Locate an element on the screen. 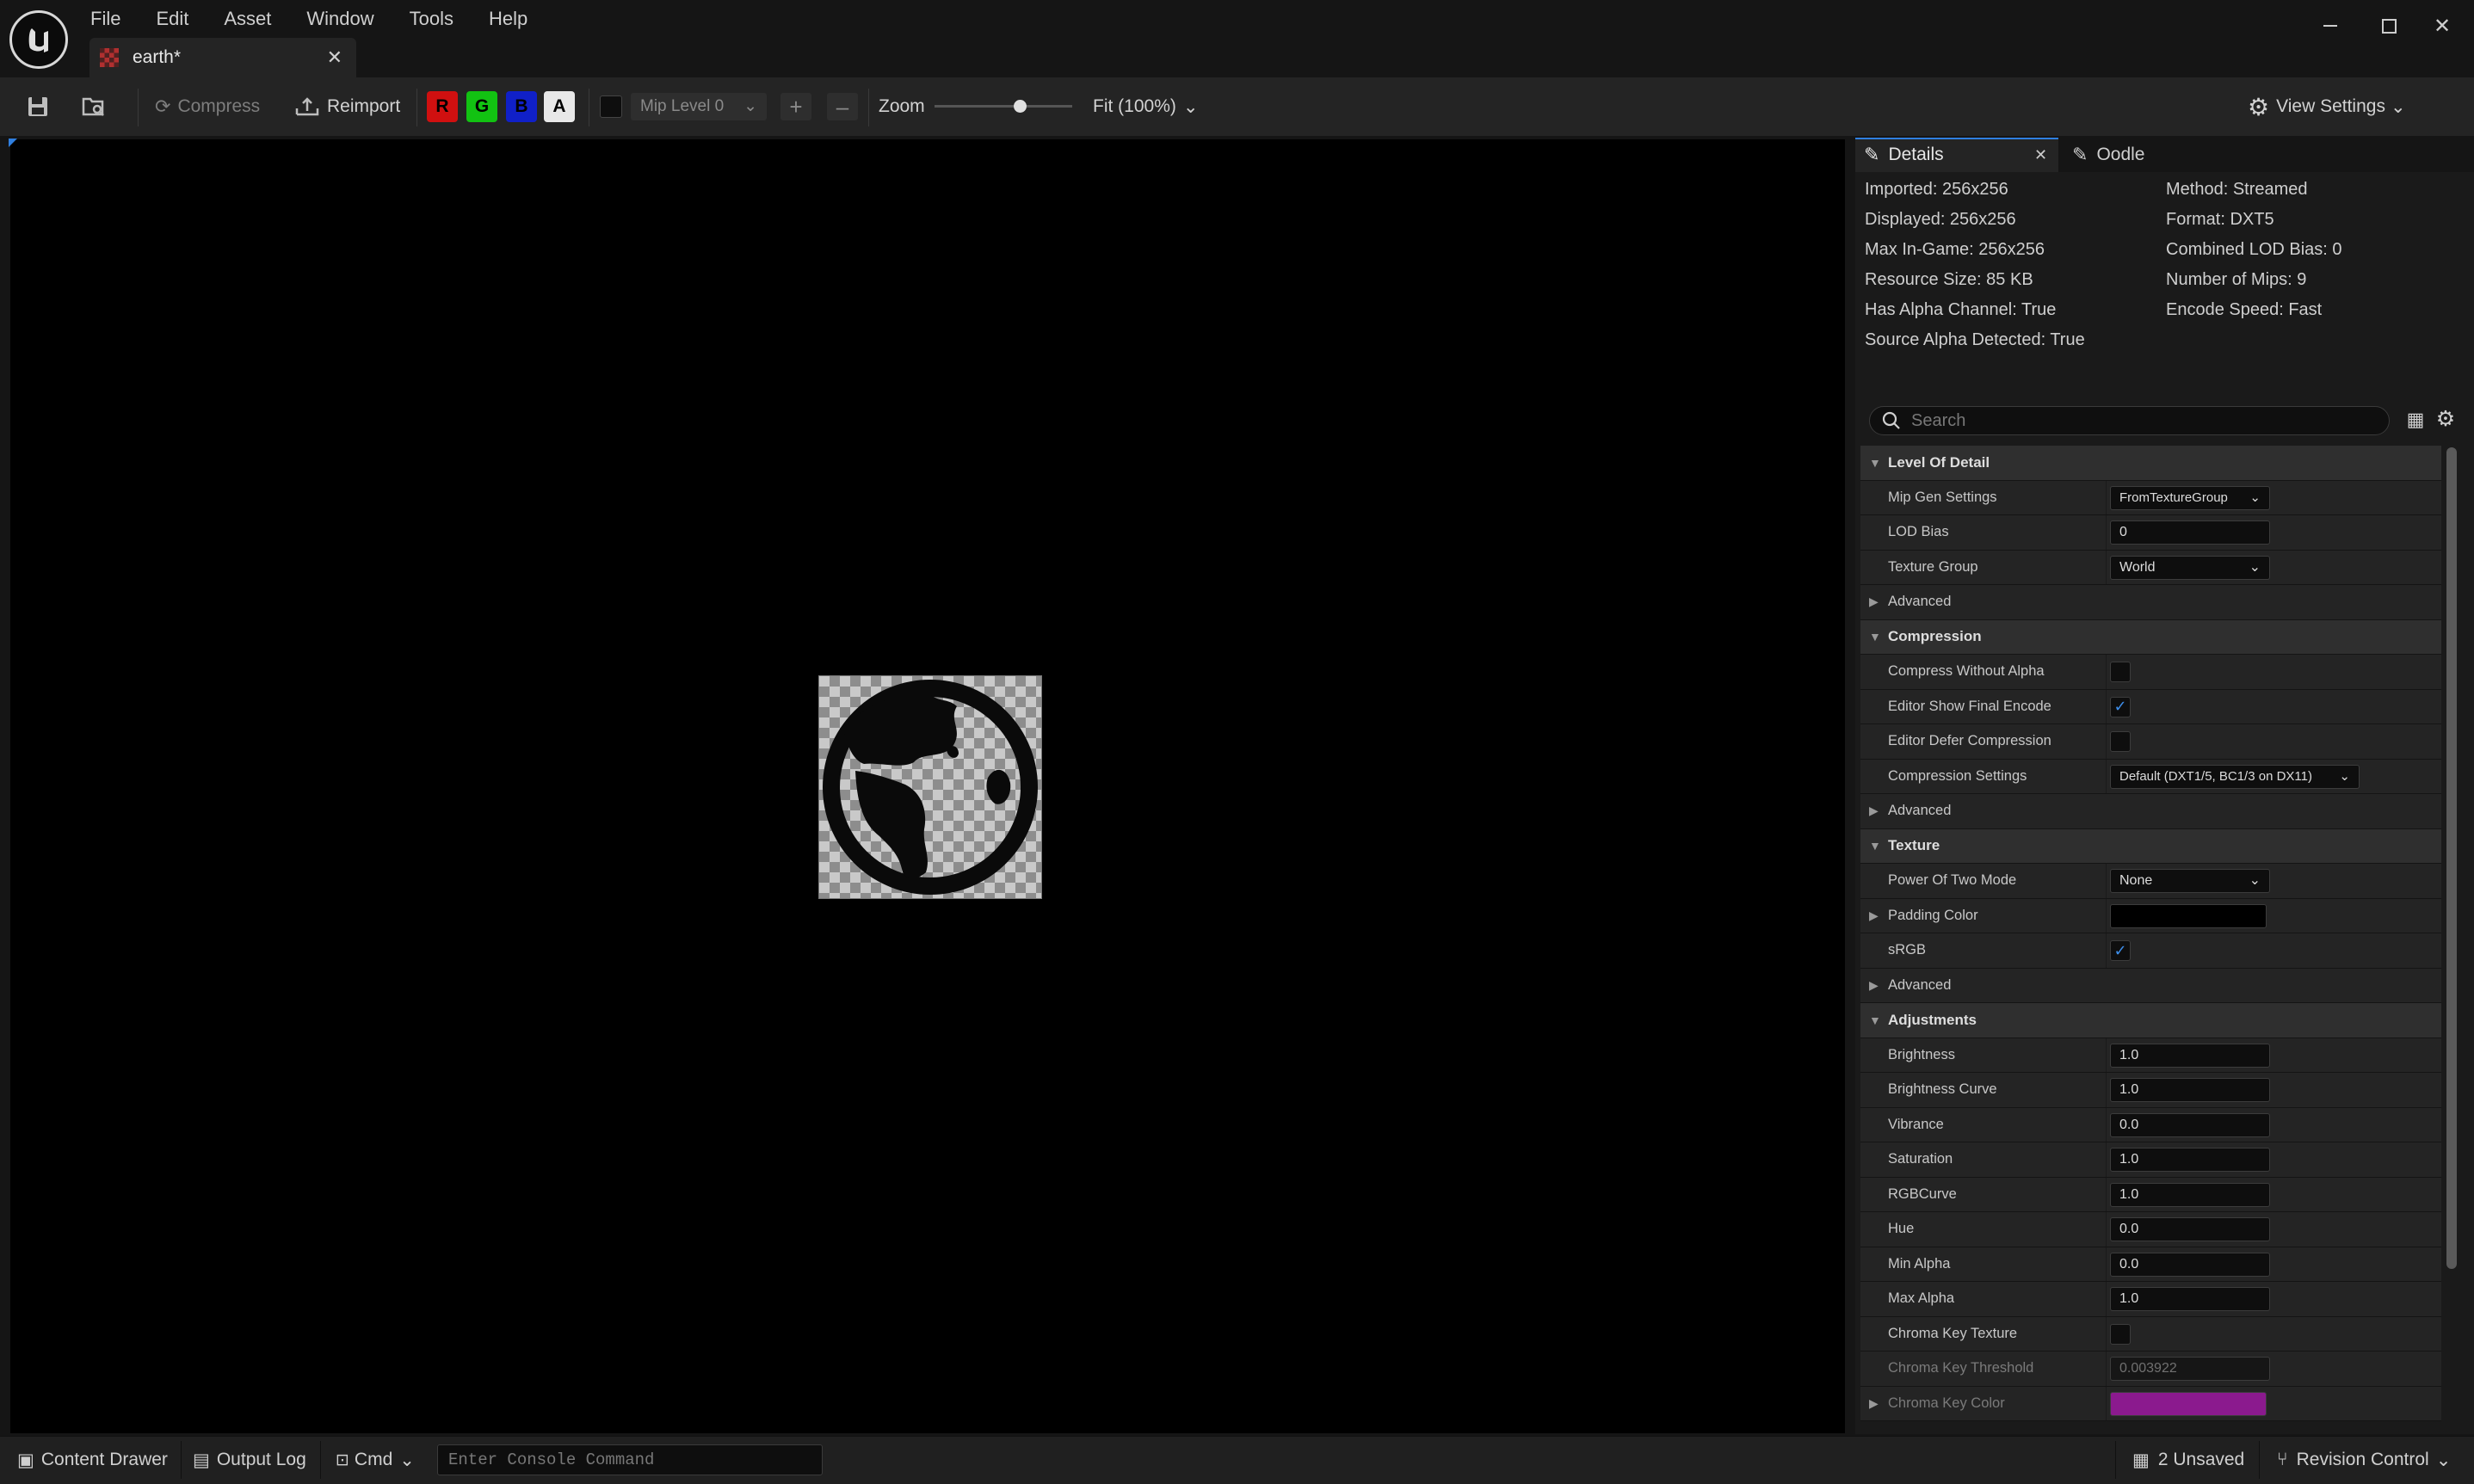  close-details-tab-icon: ✕ is located at coordinates (2041, 155).